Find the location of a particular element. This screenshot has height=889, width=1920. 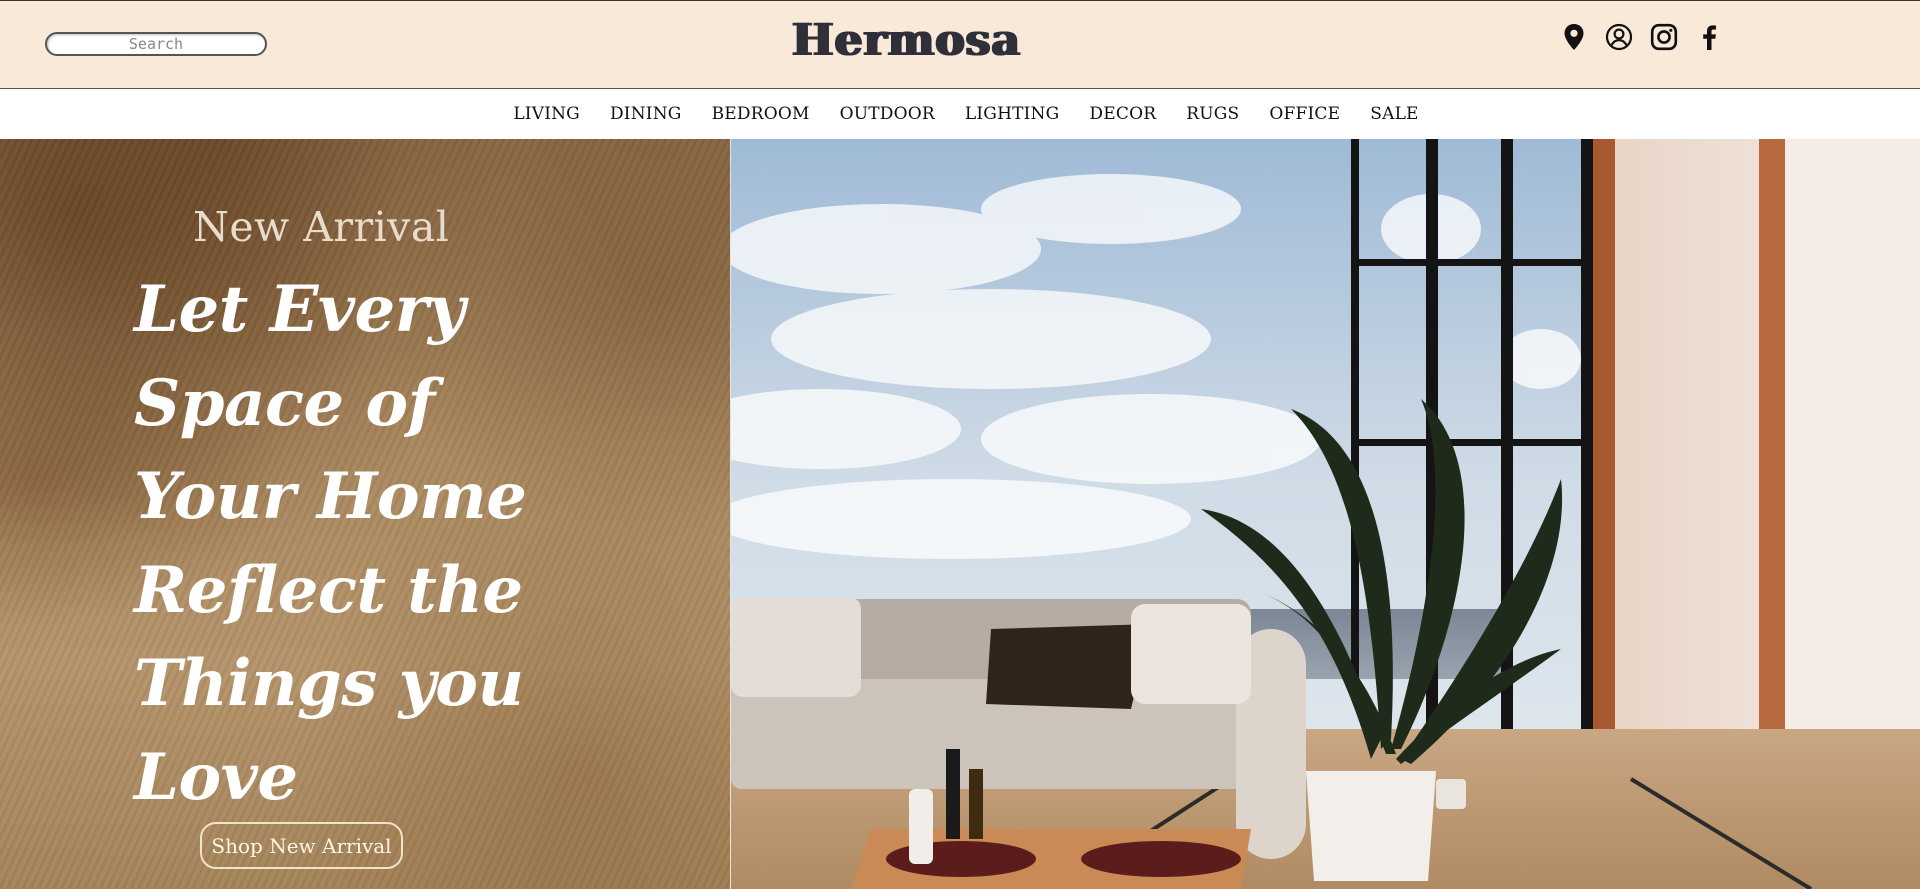

site-logo: Hermosa is located at coordinates (906, 40).